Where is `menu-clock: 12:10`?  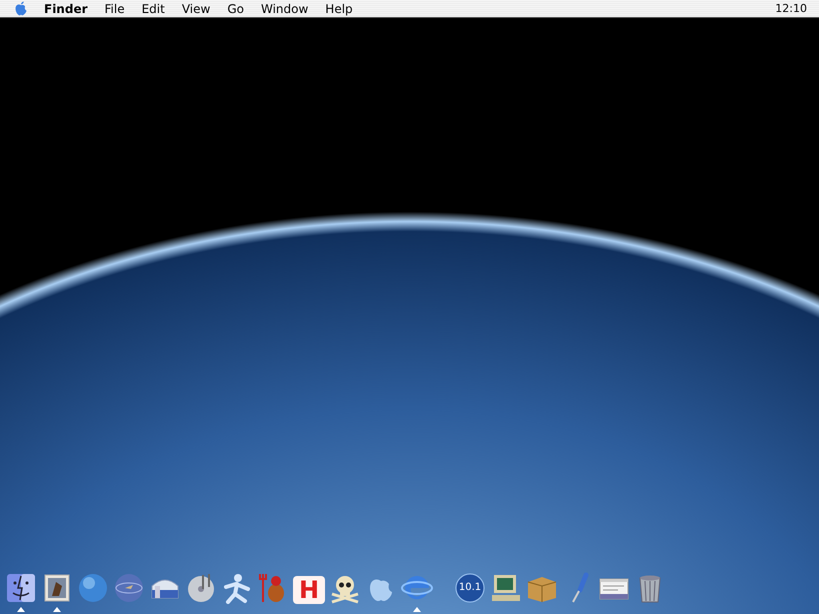
menu-clock: 12:10 is located at coordinates (791, 8).